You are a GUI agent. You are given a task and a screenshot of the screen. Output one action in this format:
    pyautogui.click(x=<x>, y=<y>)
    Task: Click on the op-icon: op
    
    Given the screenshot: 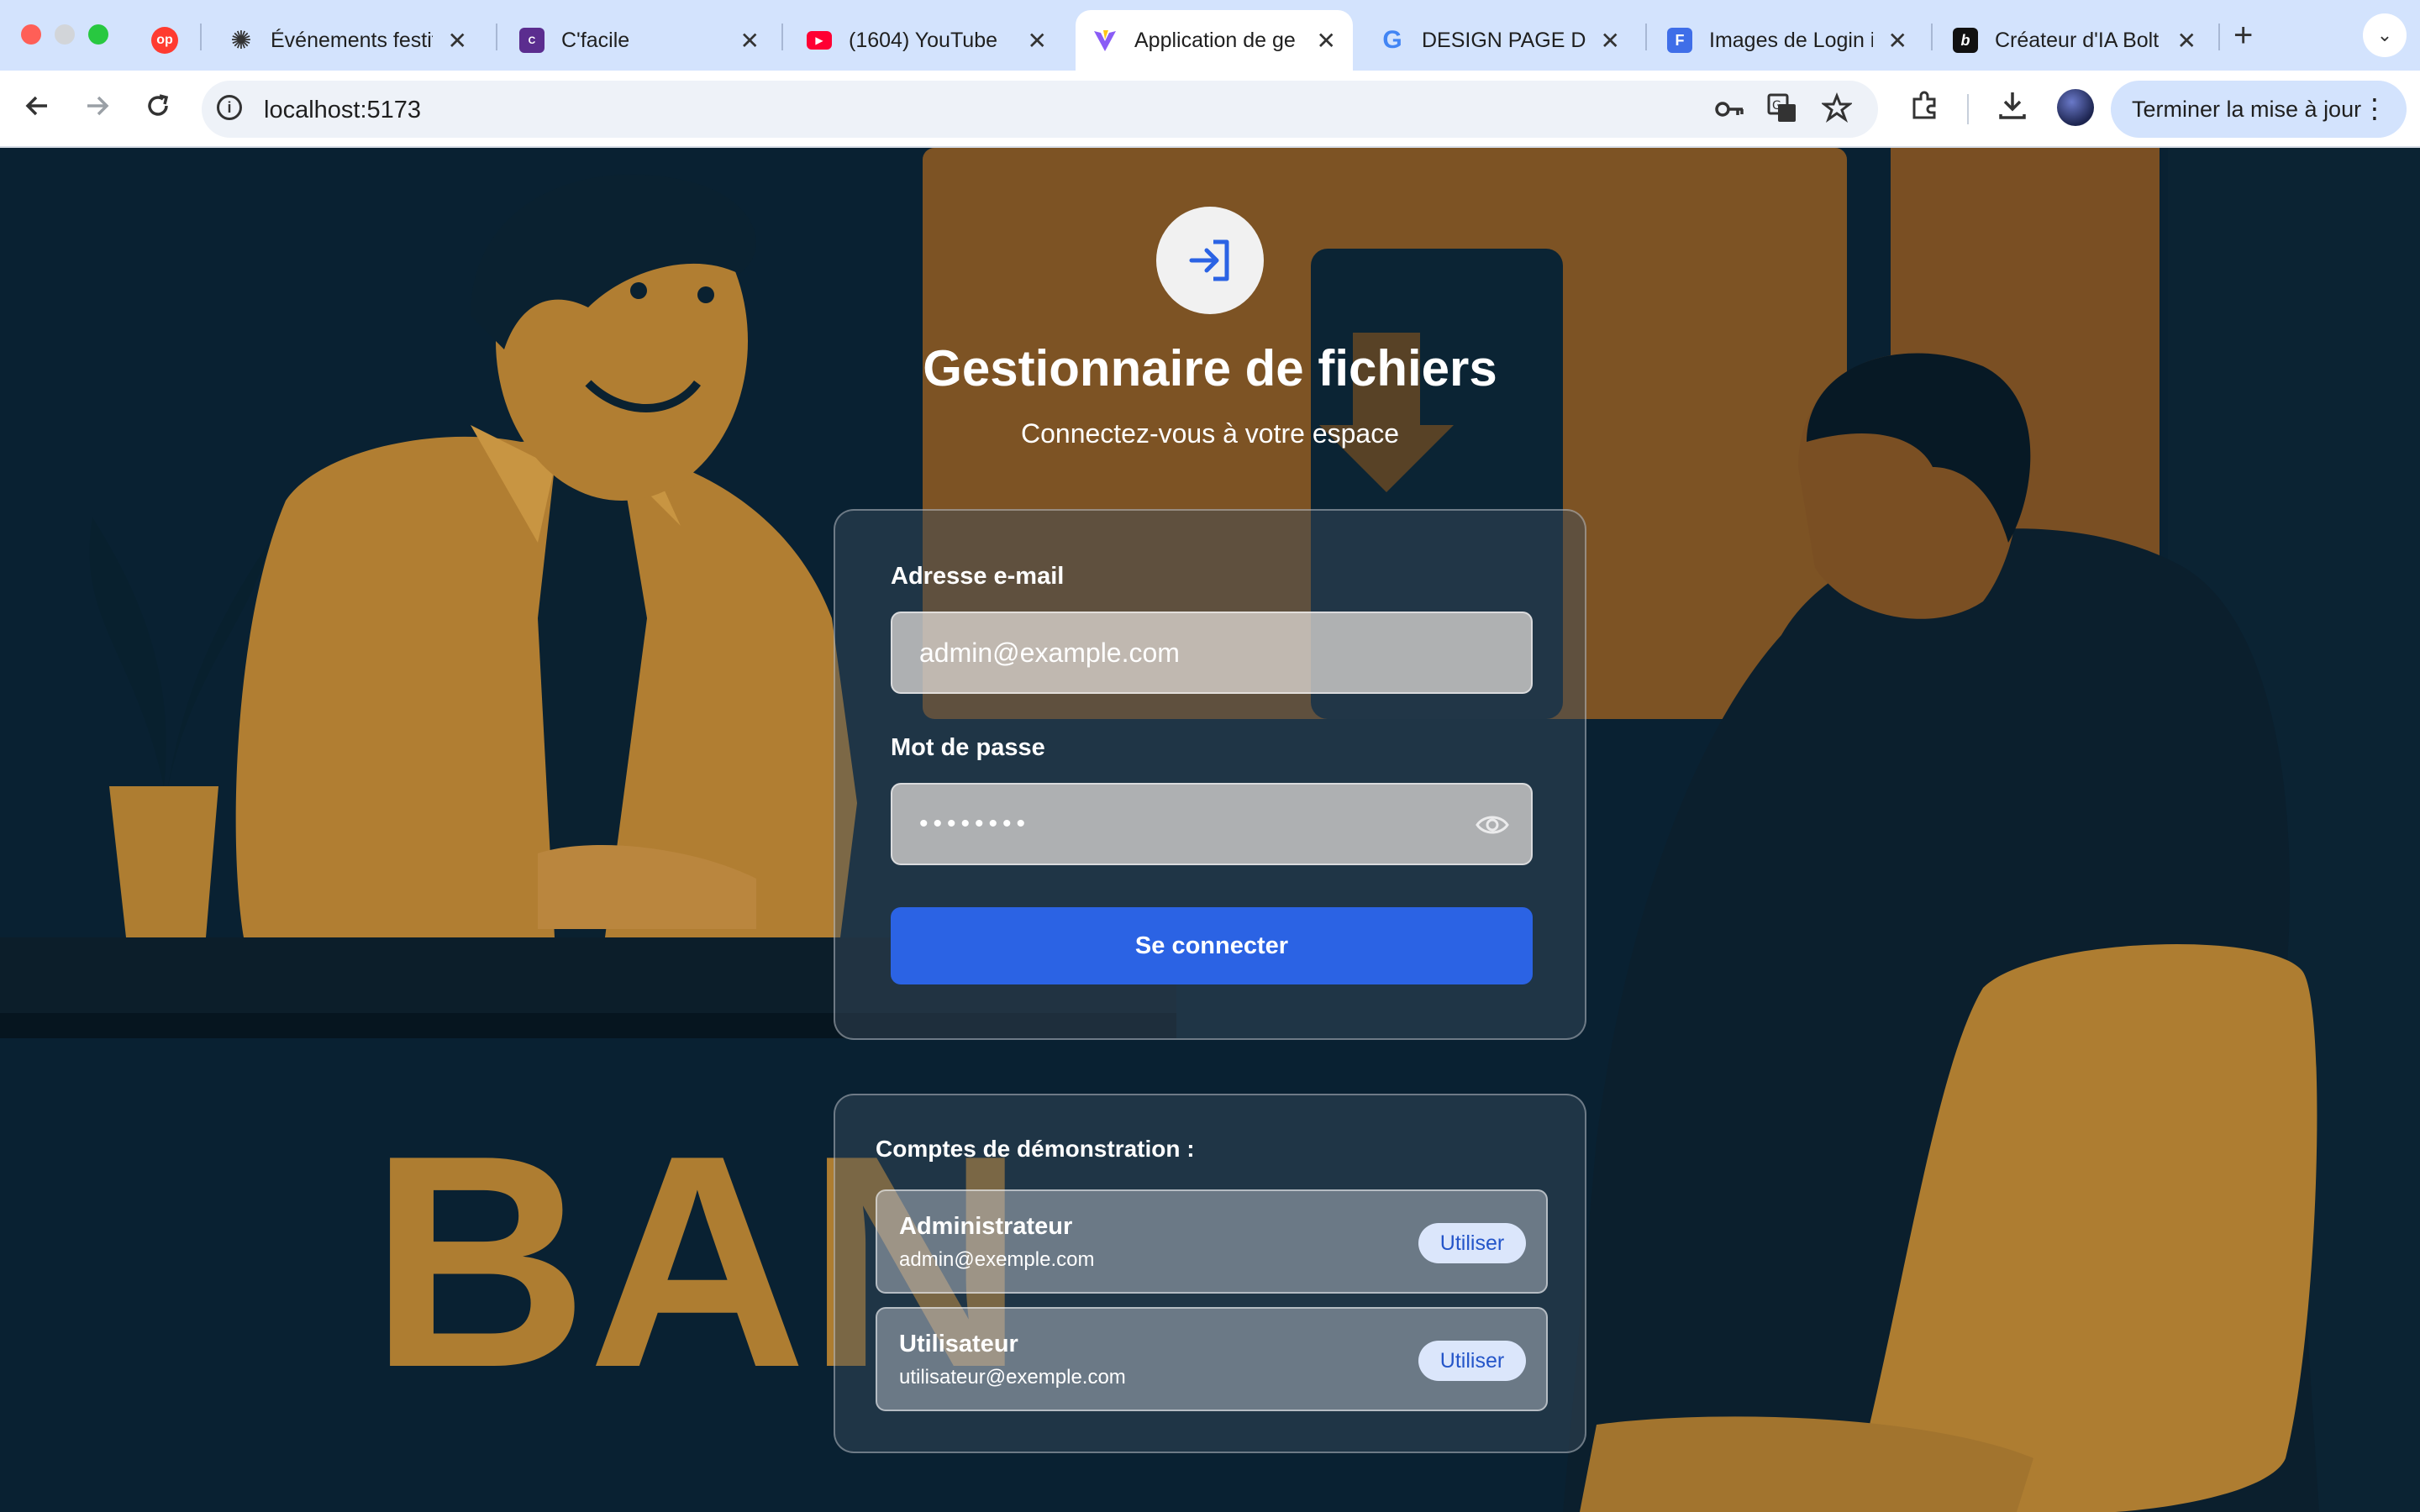 What is the action you would take?
    pyautogui.click(x=165, y=40)
    